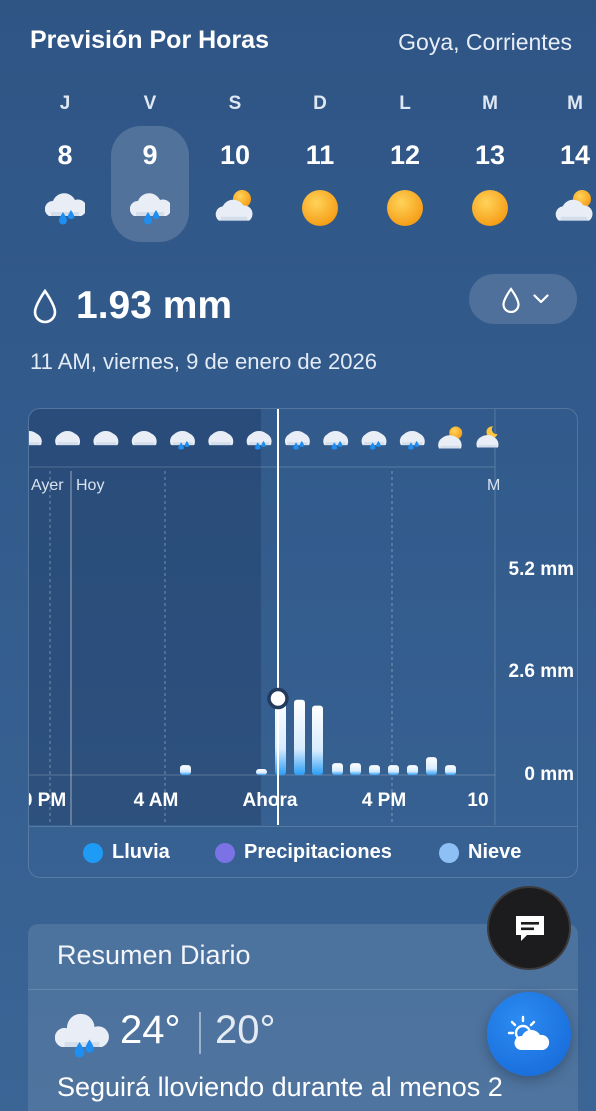  I want to click on day-letter: J, so click(65, 103).